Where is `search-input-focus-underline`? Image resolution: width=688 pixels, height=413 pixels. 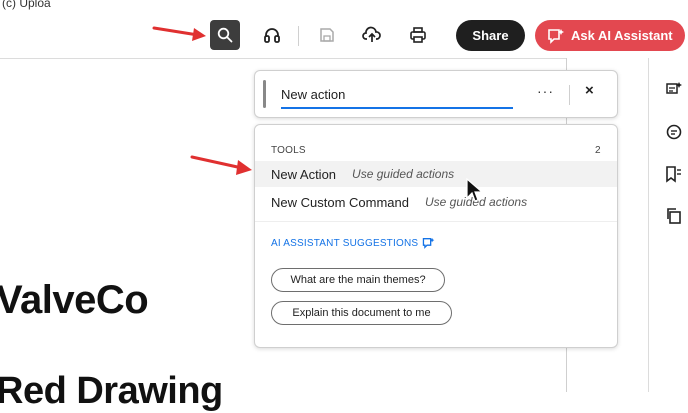 search-input-focus-underline is located at coordinates (397, 108).